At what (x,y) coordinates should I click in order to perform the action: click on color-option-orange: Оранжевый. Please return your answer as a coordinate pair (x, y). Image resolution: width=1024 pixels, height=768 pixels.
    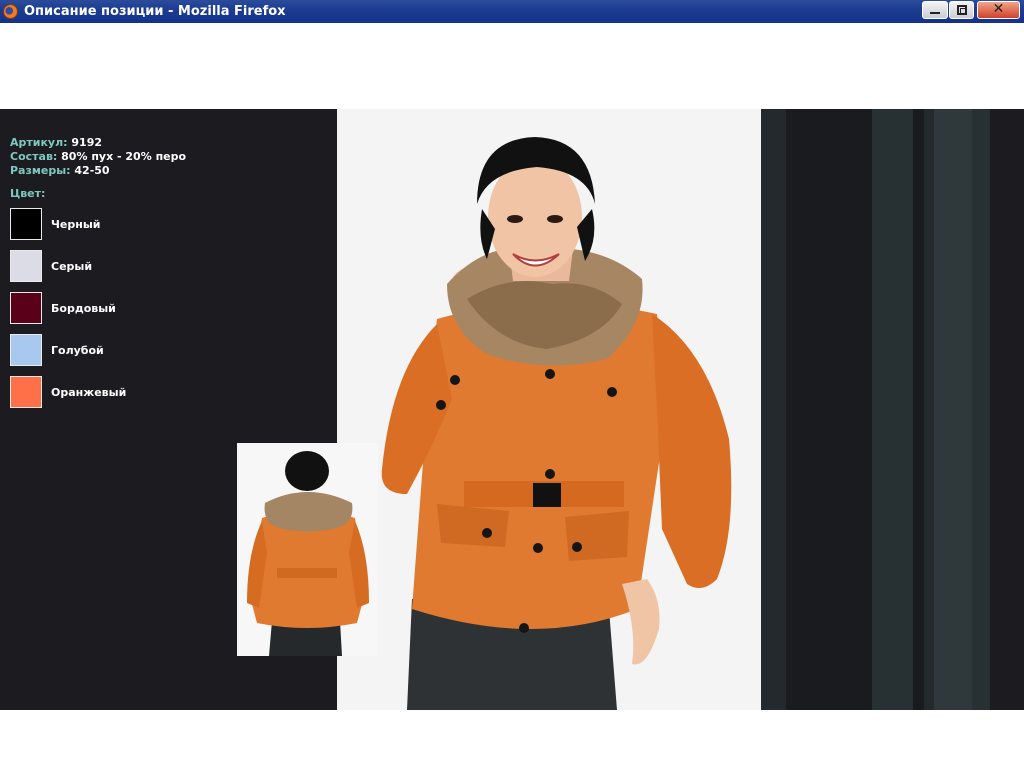
    Looking at the image, I should click on (110, 392).